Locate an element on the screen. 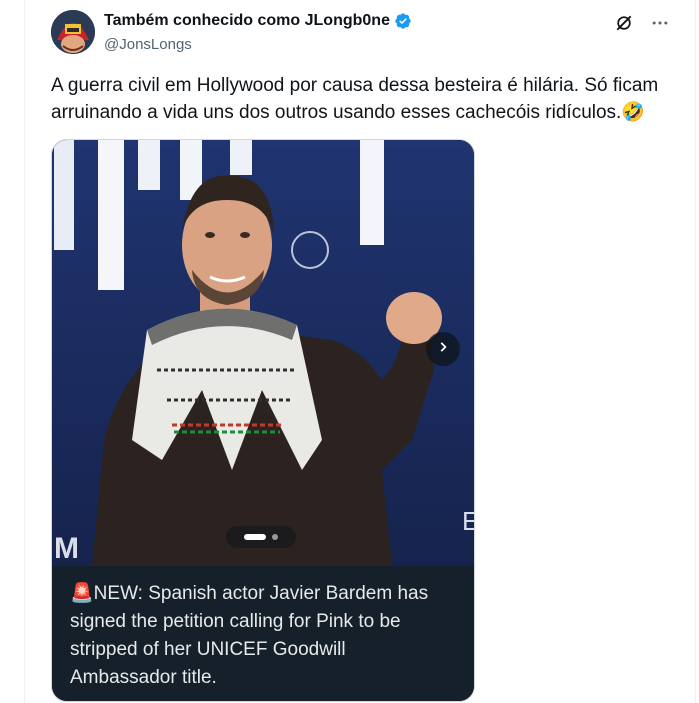 Image resolution: width=699 pixels, height=703 pixels. author-name-row: Também conhecido como JLongb0ne is located at coordinates (258, 21).